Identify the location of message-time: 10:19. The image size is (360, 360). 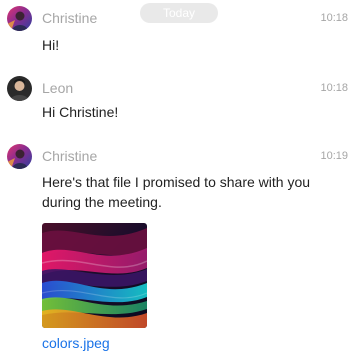
(334, 156).